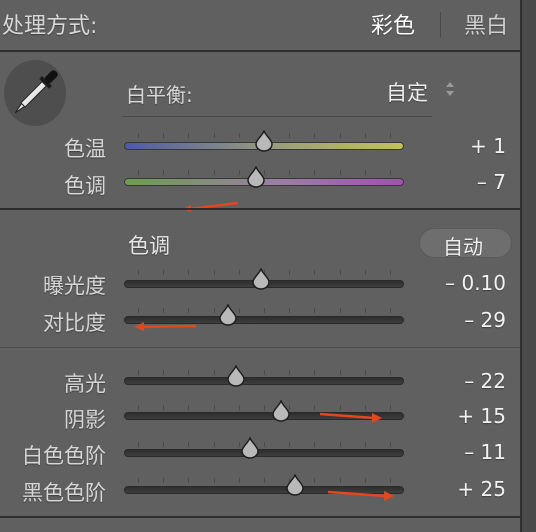 This screenshot has height=532, width=536. What do you see at coordinates (228, 315) in the screenshot?
I see `contrast-slider-thumb` at bounding box center [228, 315].